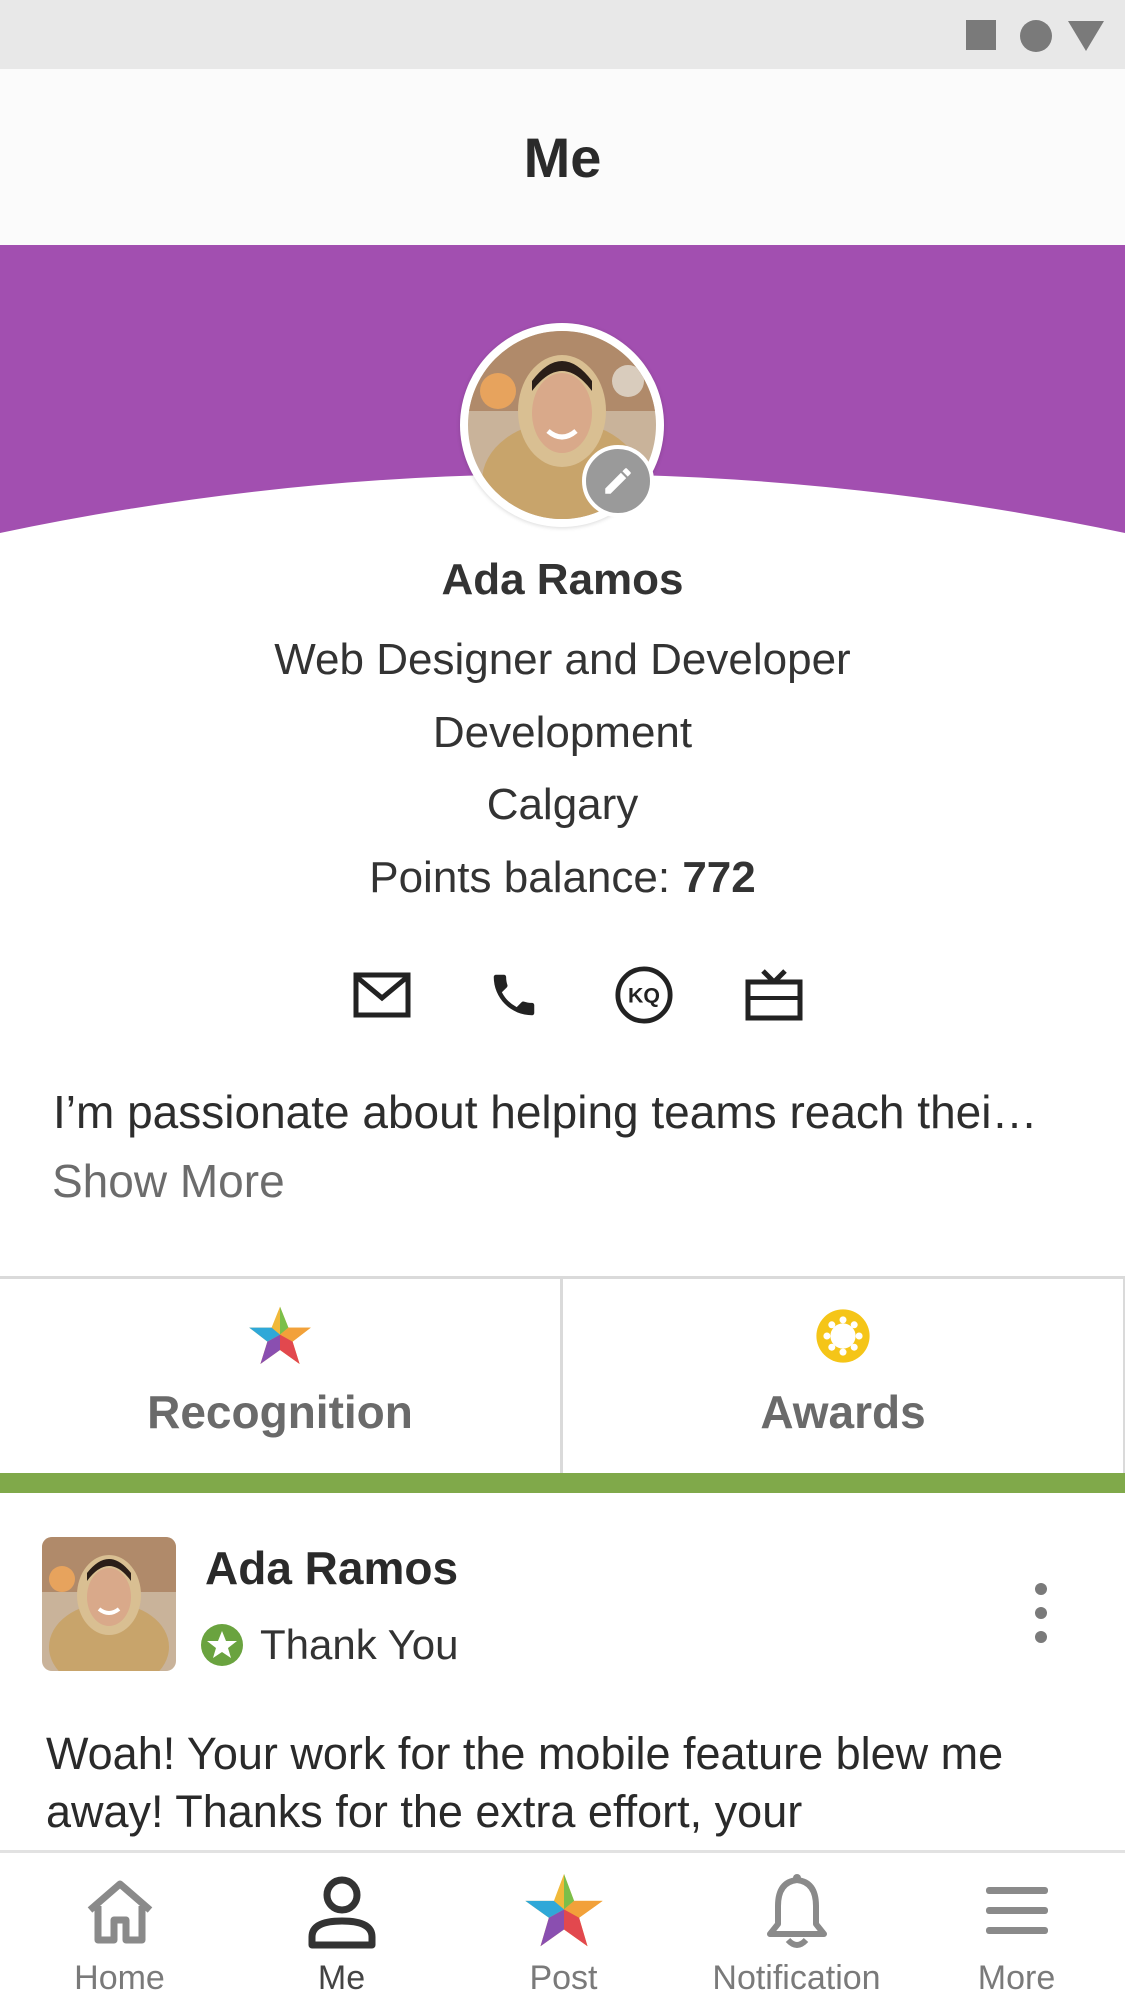 This screenshot has height=2004, width=1125. I want to click on profile-job-title: Web Designer and Developer, so click(562, 659).